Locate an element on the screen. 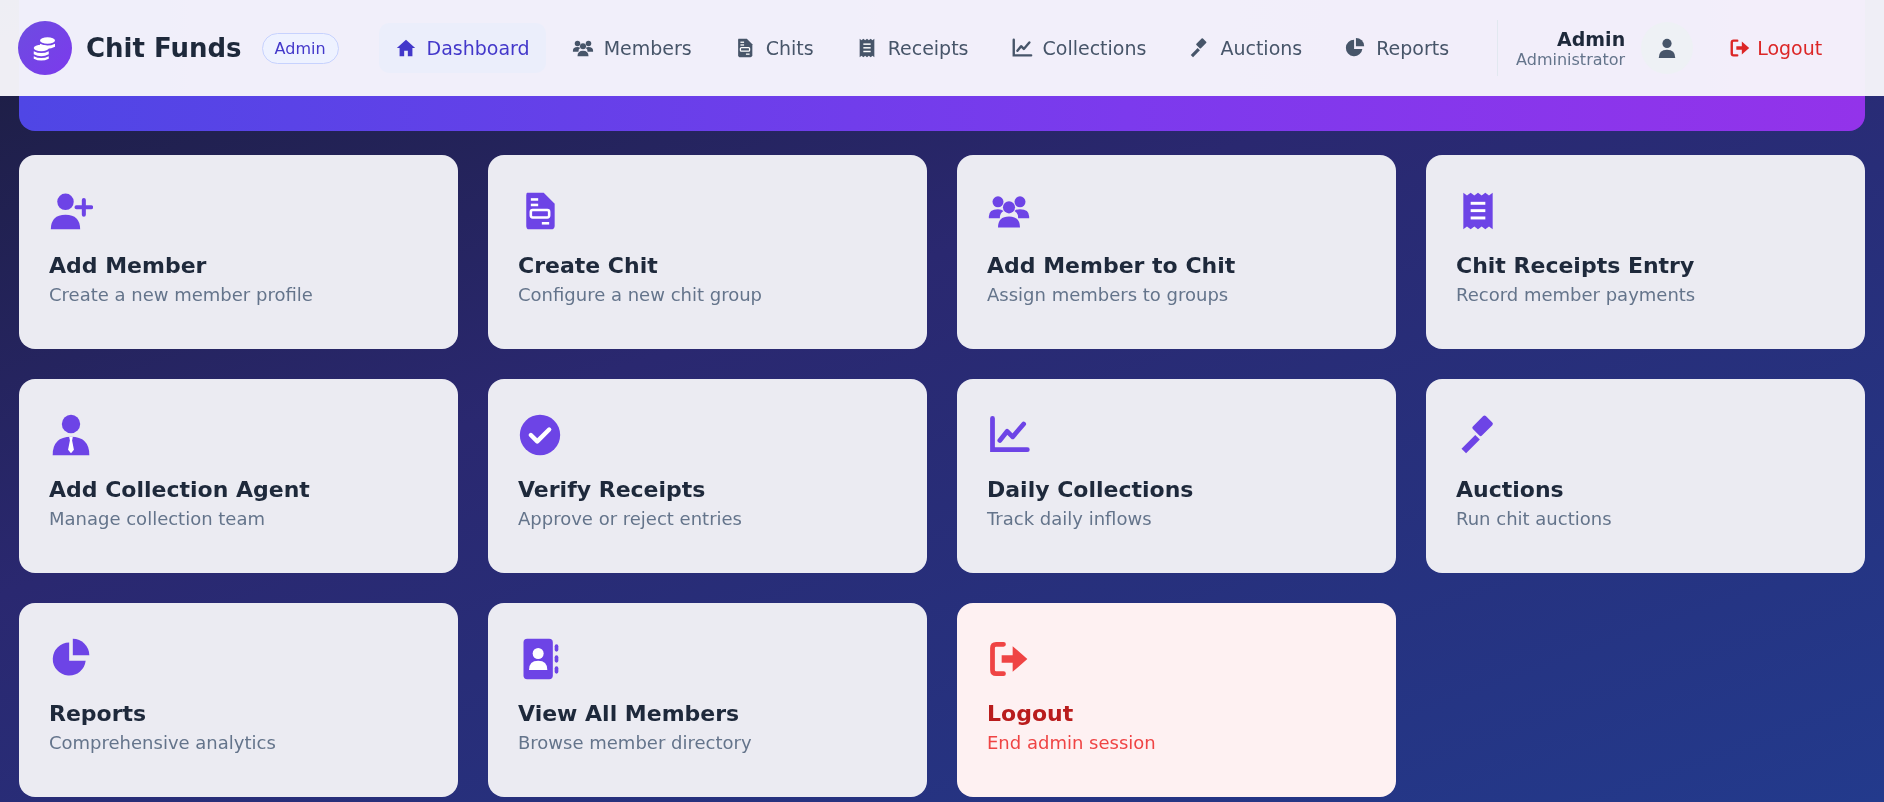  dashboard-card: Add Member Create a new member profile is located at coordinates (238, 252).